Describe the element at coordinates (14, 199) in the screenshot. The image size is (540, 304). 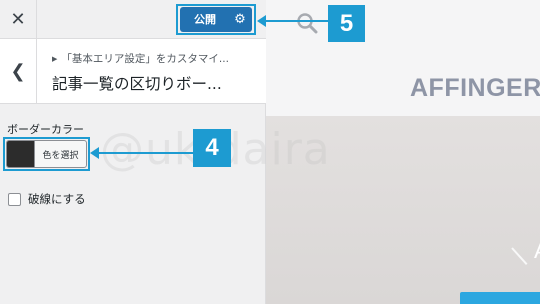
I see `dashed-checkbox` at that location.